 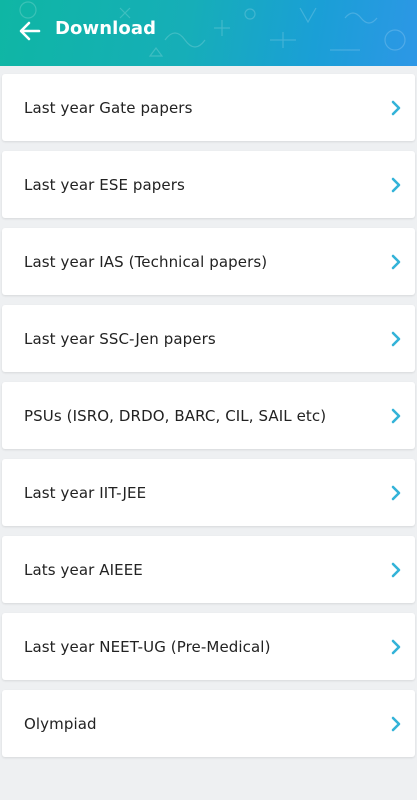 What do you see at coordinates (208, 492) in the screenshot?
I see `list-item-iit-jee: Last year IIT-JEE` at bounding box center [208, 492].